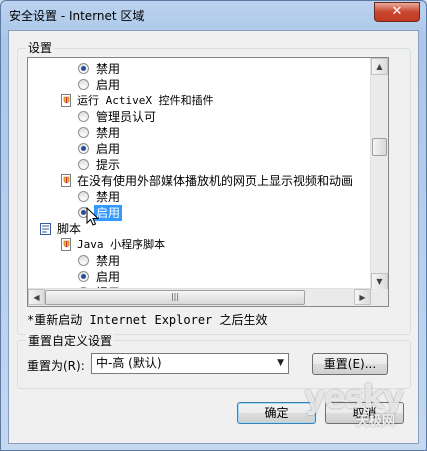  I want to click on title-bar: 安全设置 - Internet 区域 ✕, so click(213, 16).